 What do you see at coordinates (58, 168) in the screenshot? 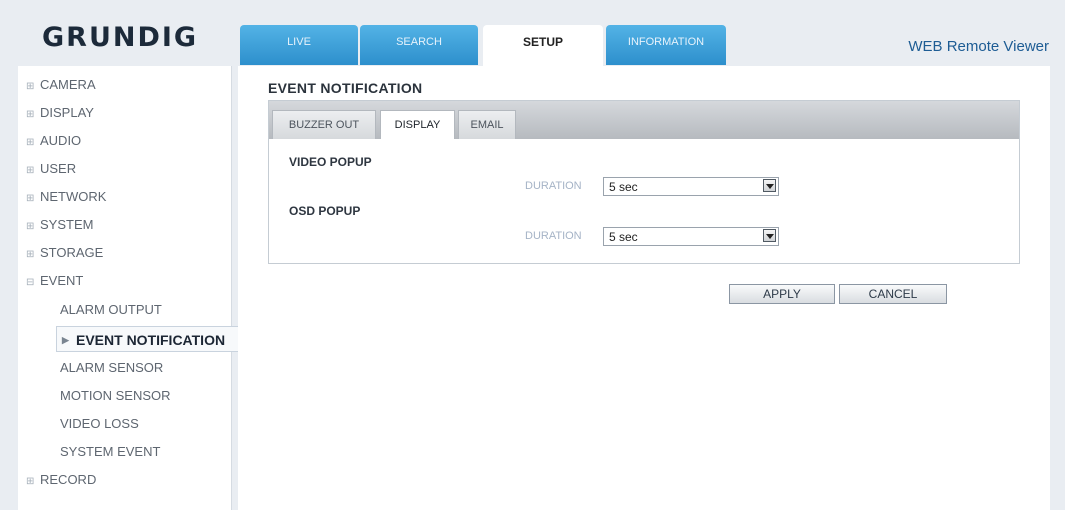
I see `sidebar-item-label: USER` at bounding box center [58, 168].